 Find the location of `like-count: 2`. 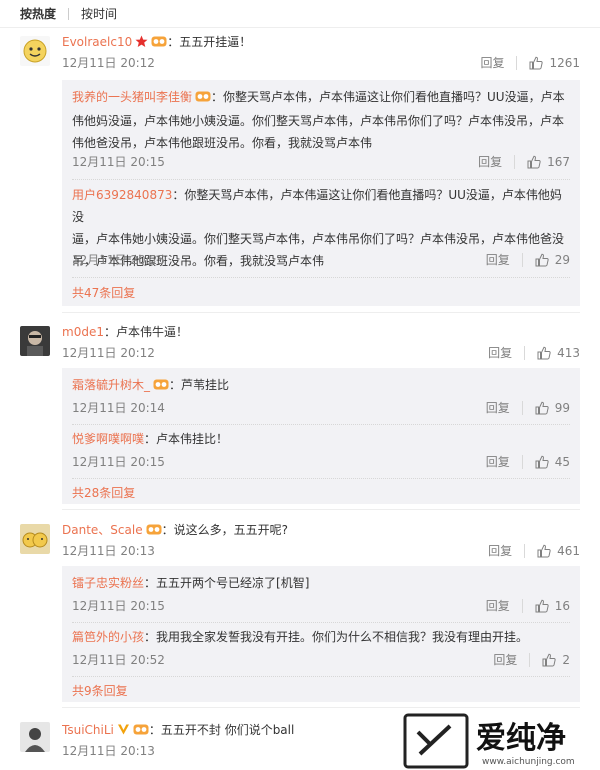

like-count: 2 is located at coordinates (566, 660).